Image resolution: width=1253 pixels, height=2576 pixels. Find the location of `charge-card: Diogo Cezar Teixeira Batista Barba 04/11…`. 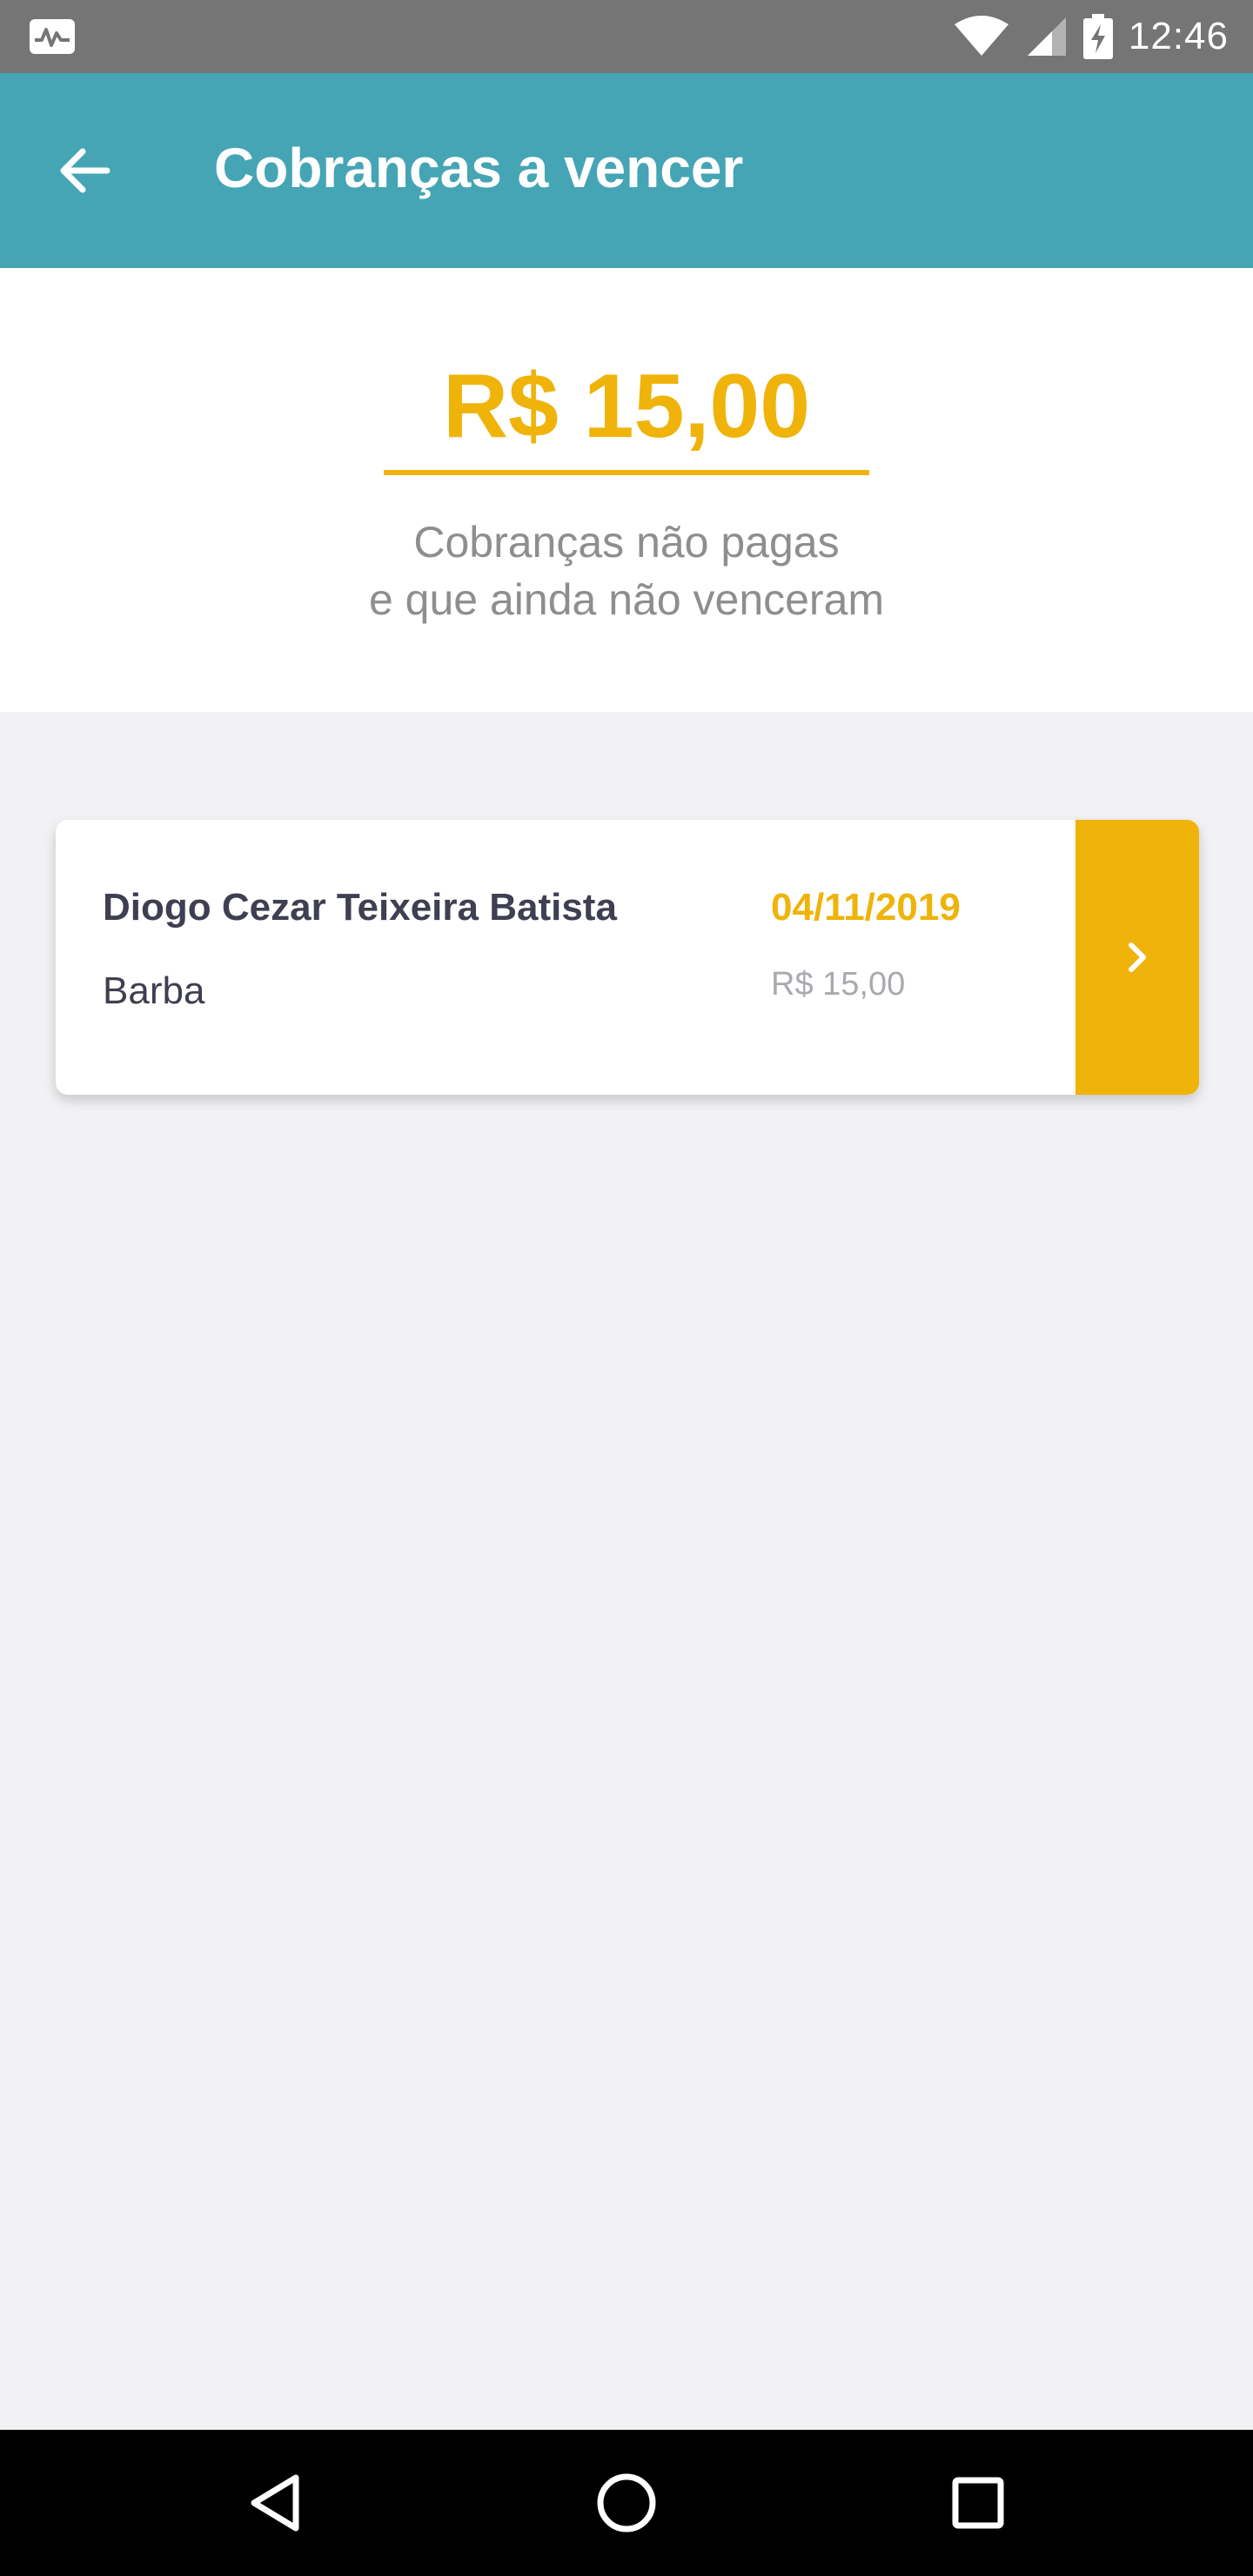

charge-card: Diogo Cezar Teixeira Batista Barba 04/11… is located at coordinates (627, 958).